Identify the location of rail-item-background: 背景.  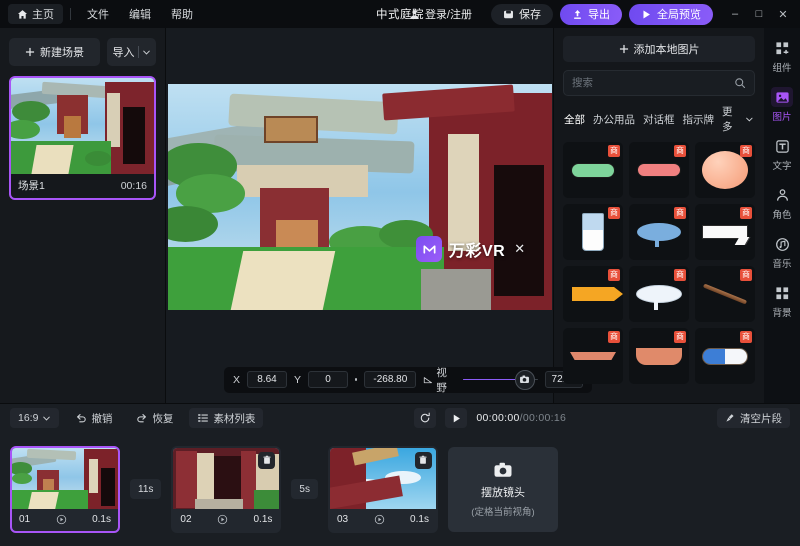
(782, 301).